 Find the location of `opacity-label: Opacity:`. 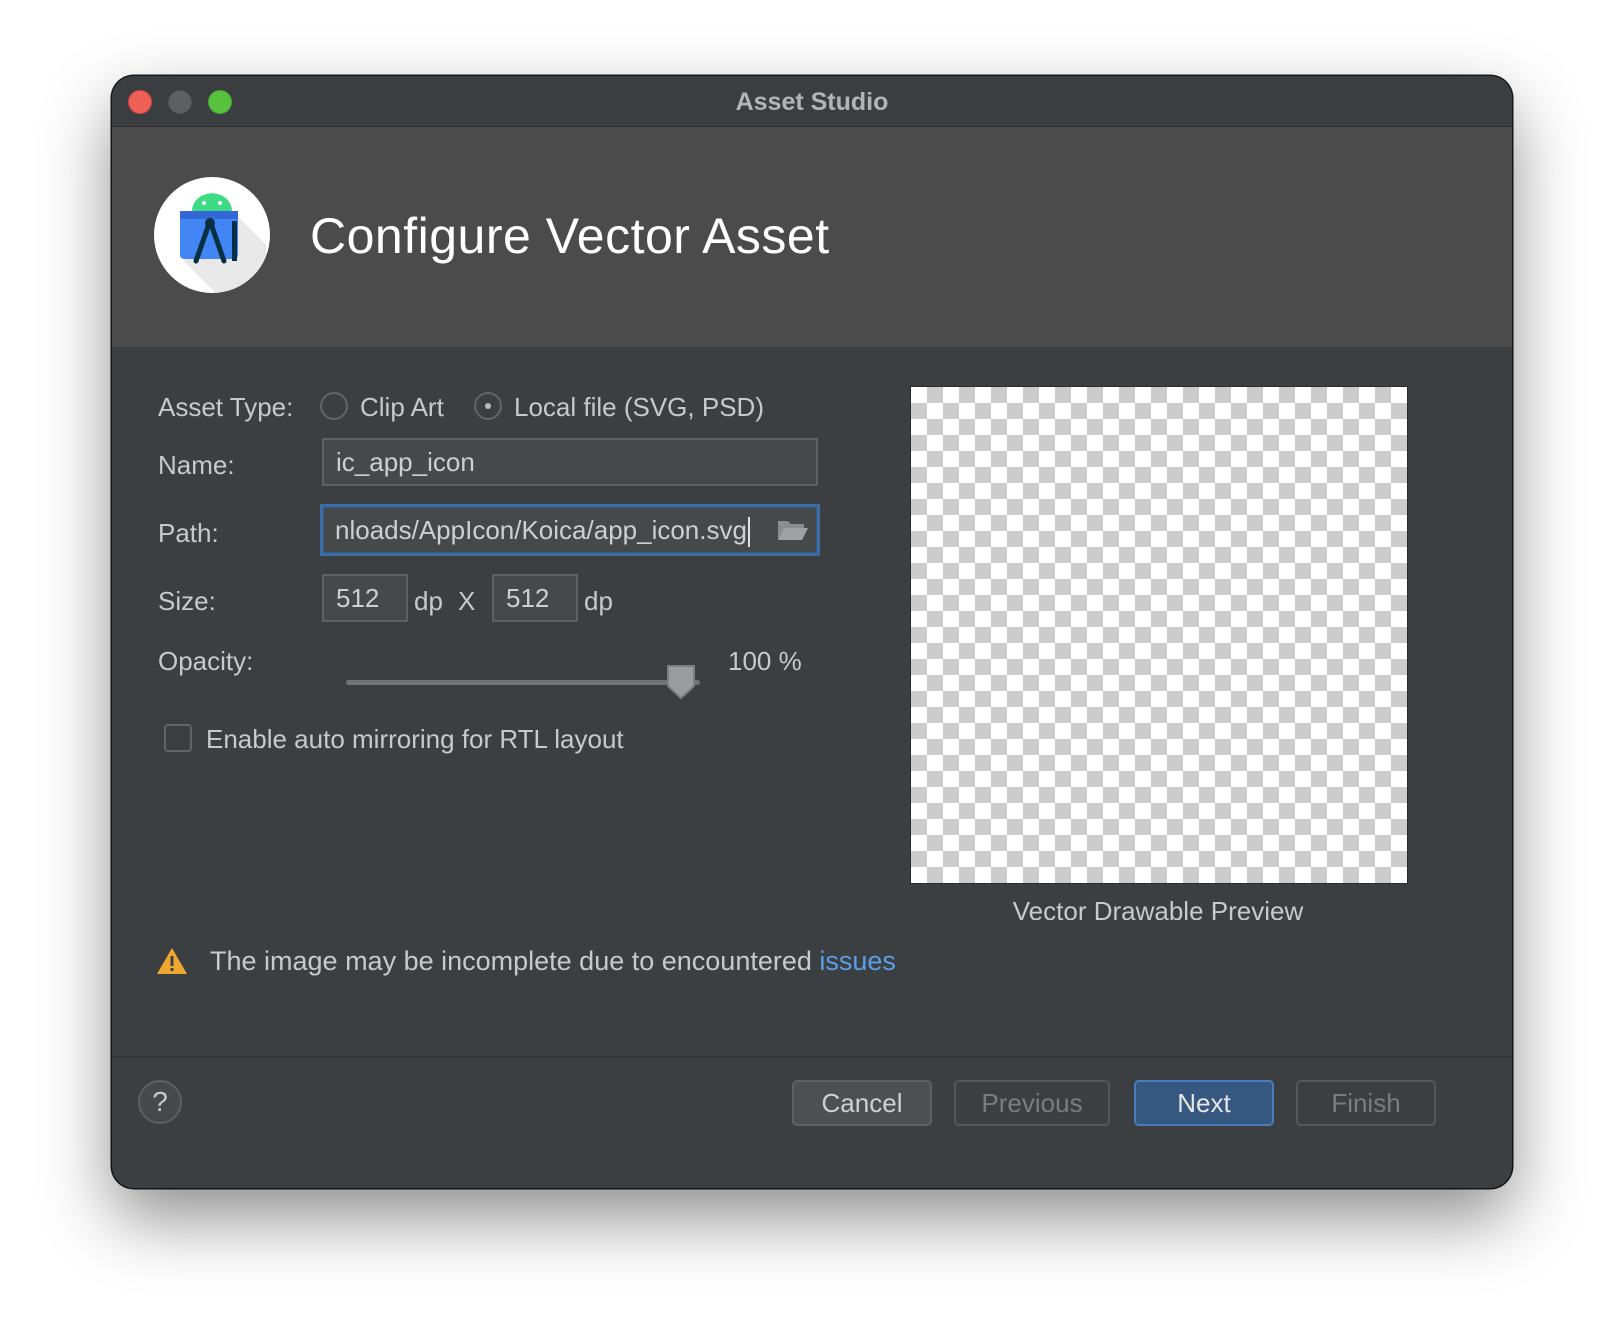

opacity-label: Opacity: is located at coordinates (206, 661).